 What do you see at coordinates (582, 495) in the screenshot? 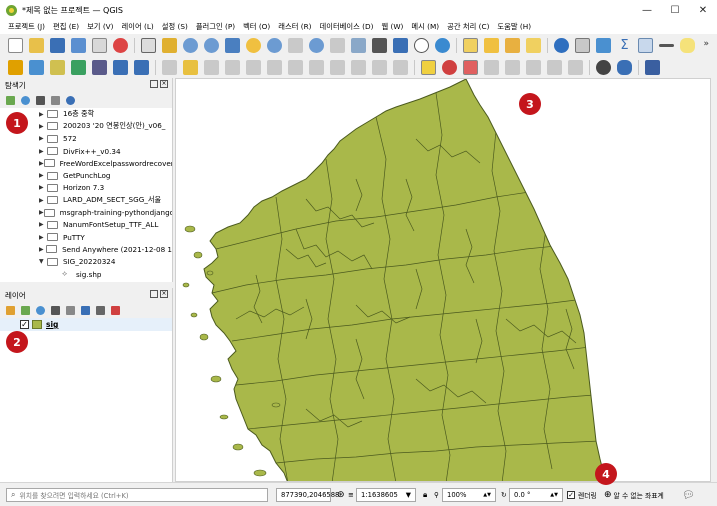
I see `render-toggle: ✓ 렌더링` at bounding box center [582, 495].